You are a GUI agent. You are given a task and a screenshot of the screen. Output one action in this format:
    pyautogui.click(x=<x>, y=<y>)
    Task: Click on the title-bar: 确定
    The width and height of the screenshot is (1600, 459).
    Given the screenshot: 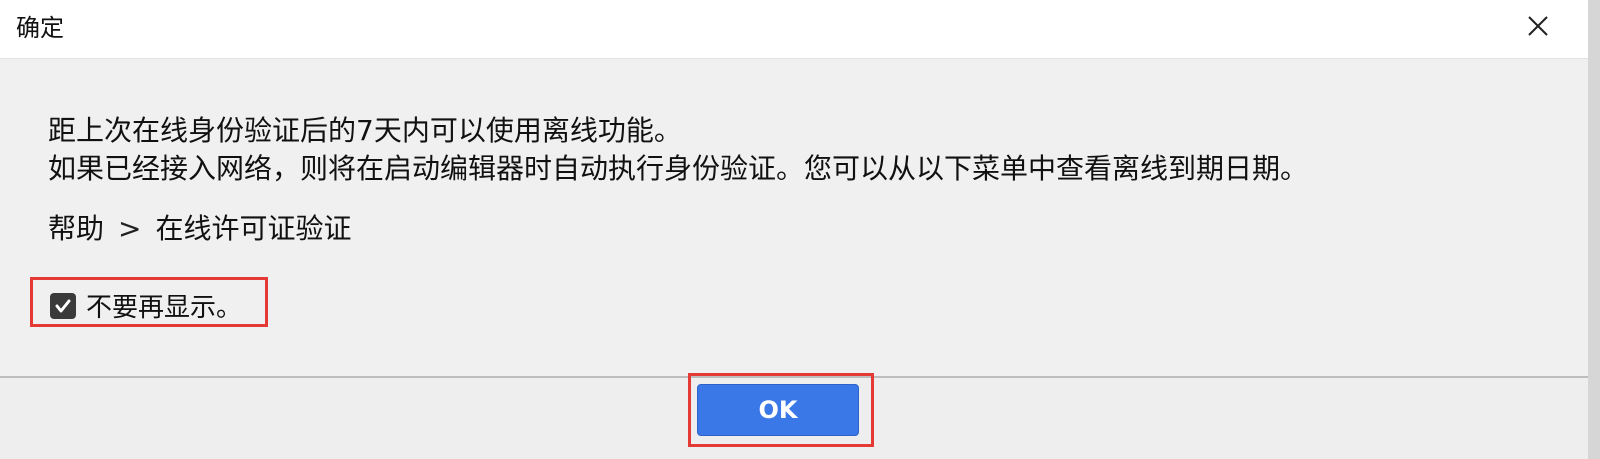 What is the action you would take?
    pyautogui.click(x=794, y=29)
    